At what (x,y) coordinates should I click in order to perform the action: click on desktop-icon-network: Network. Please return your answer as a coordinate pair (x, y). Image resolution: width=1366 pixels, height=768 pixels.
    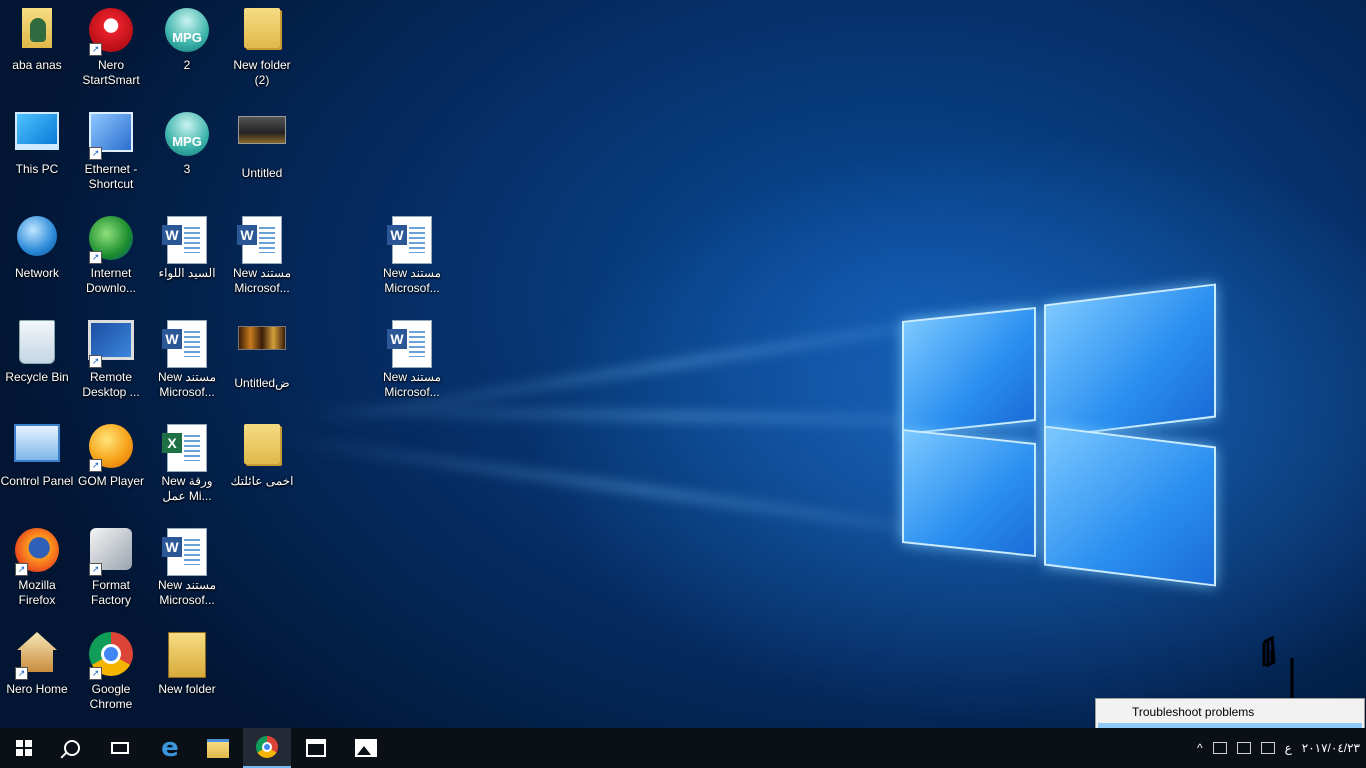
    Looking at the image, I should click on (37, 244).